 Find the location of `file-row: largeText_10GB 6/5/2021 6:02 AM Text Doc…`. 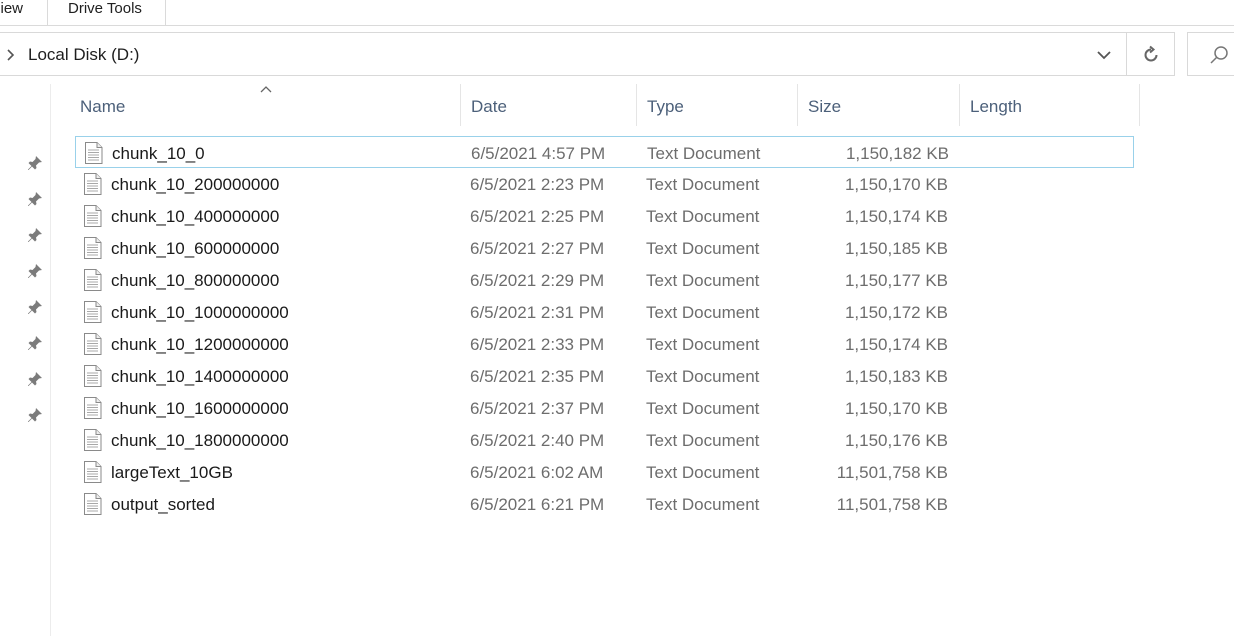

file-row: largeText_10GB 6/5/2021 6:02 AM Text Doc… is located at coordinates (604, 472).